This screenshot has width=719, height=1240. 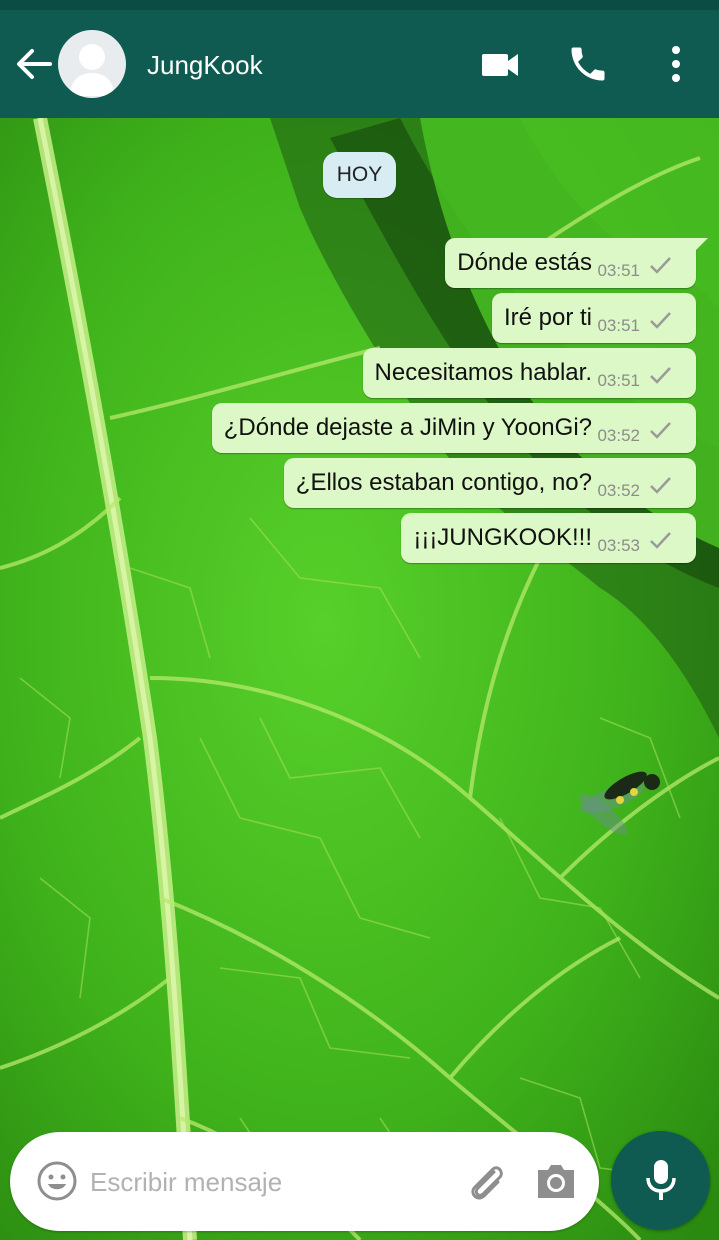 I want to click on more-vert-icon, so click(x=676, y=64).